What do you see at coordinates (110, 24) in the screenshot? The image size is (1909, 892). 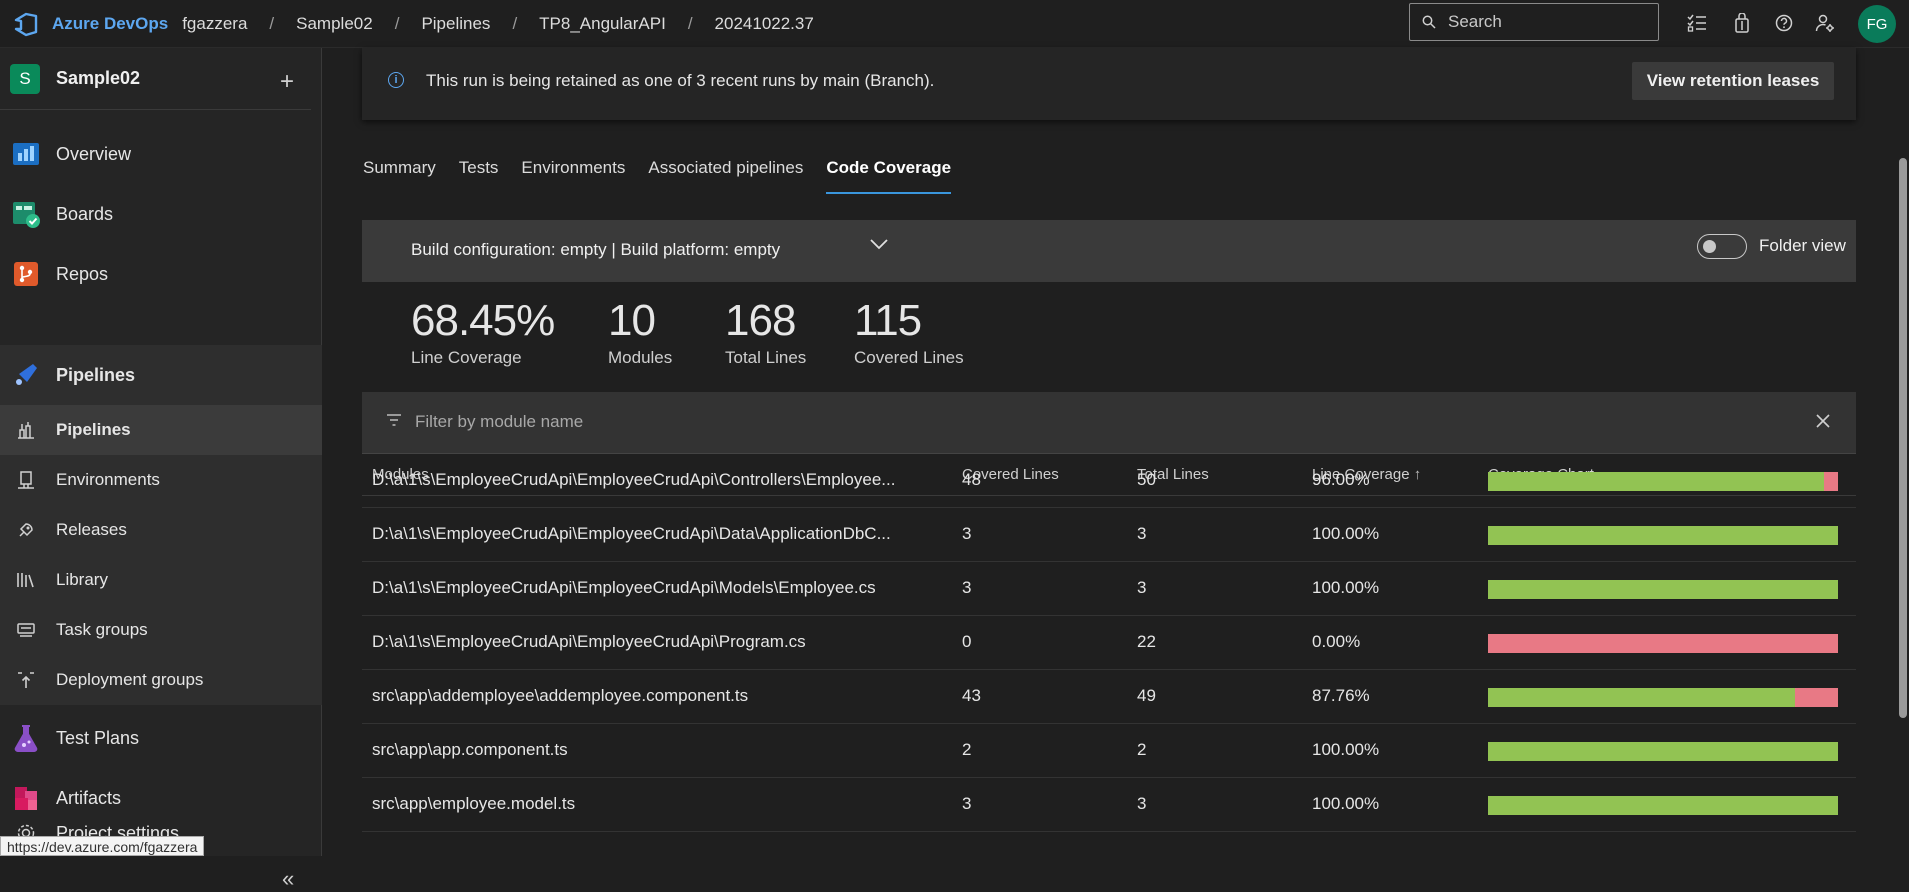 I see `brand-link: Azure DevOps` at bounding box center [110, 24].